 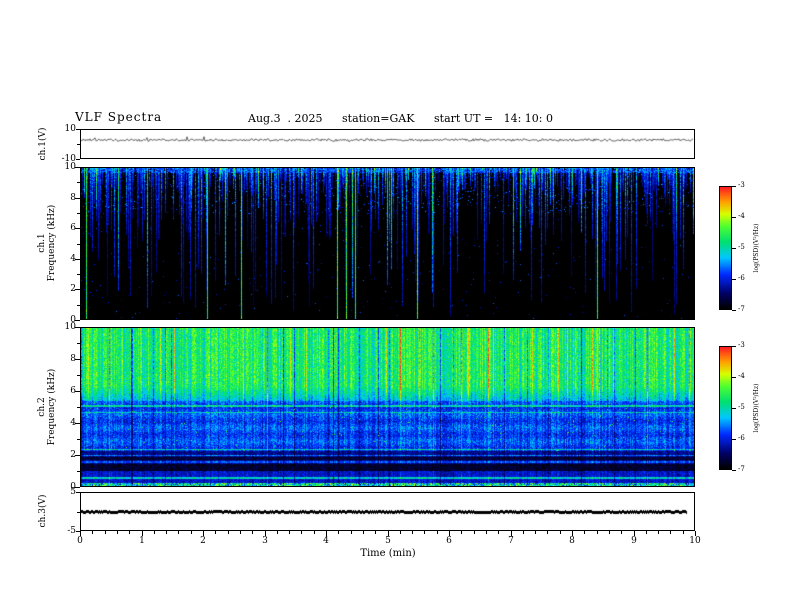 I want to click on date-label: Aug.3 . 2025, so click(x=285, y=118).